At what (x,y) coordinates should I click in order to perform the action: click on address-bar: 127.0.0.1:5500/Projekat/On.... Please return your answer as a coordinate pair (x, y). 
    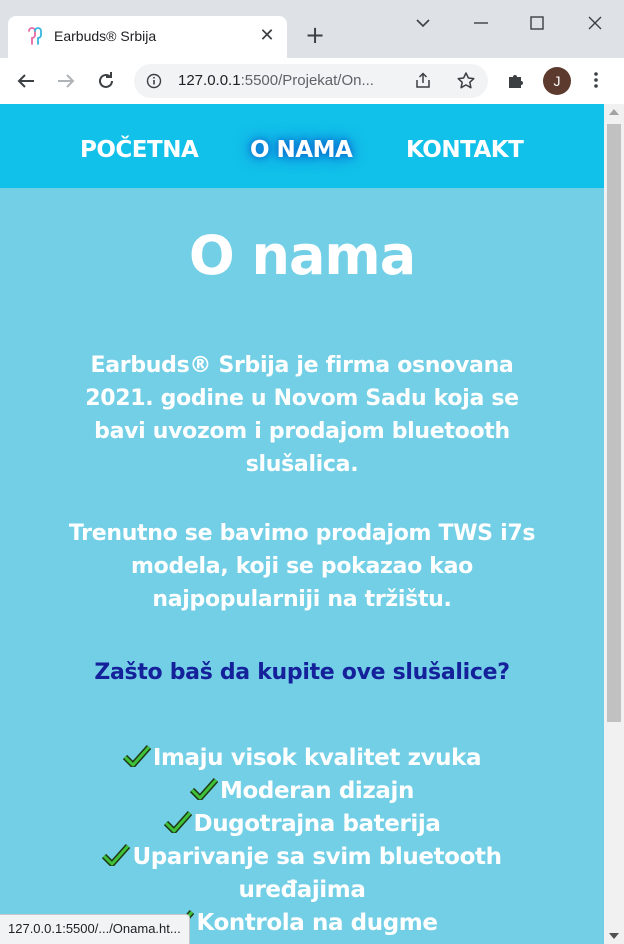
    Looking at the image, I should click on (311, 81).